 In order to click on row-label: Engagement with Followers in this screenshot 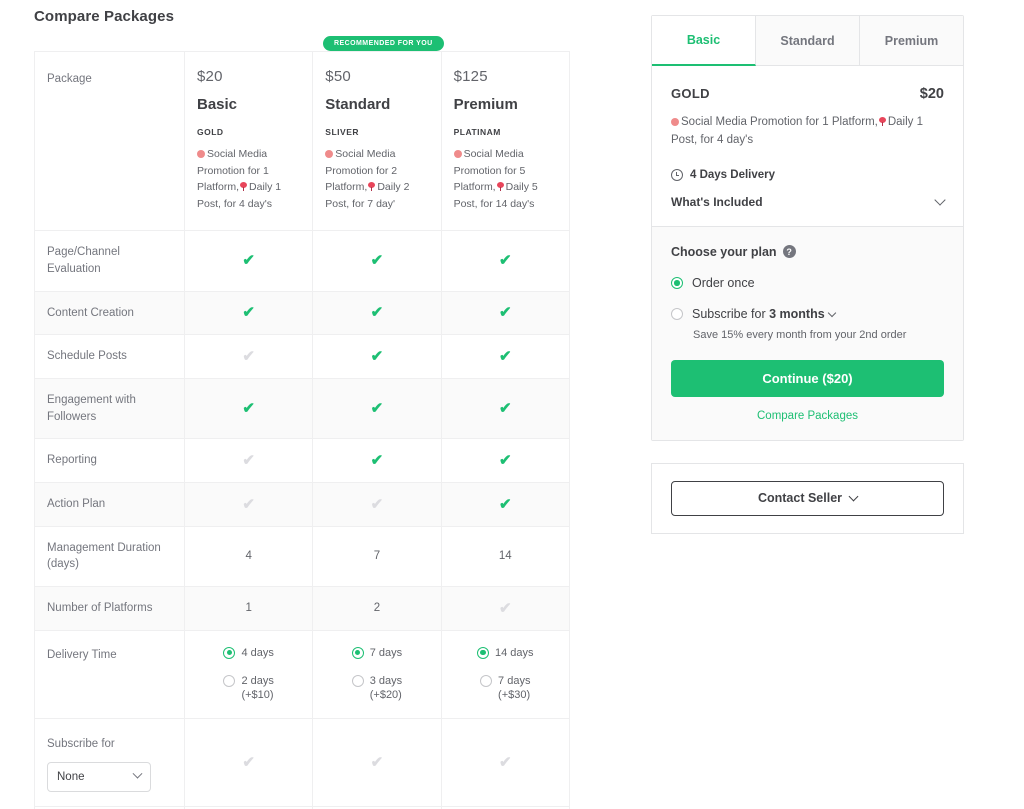, I will do `click(109, 408)`.